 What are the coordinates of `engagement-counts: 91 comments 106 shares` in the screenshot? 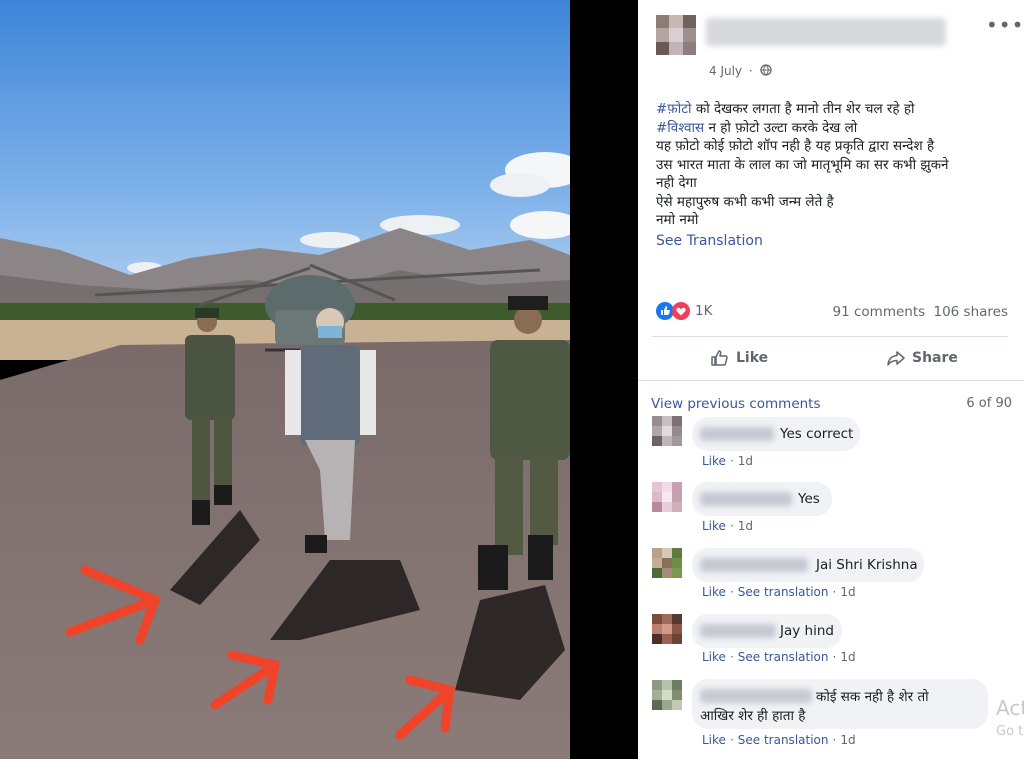 It's located at (920, 312).